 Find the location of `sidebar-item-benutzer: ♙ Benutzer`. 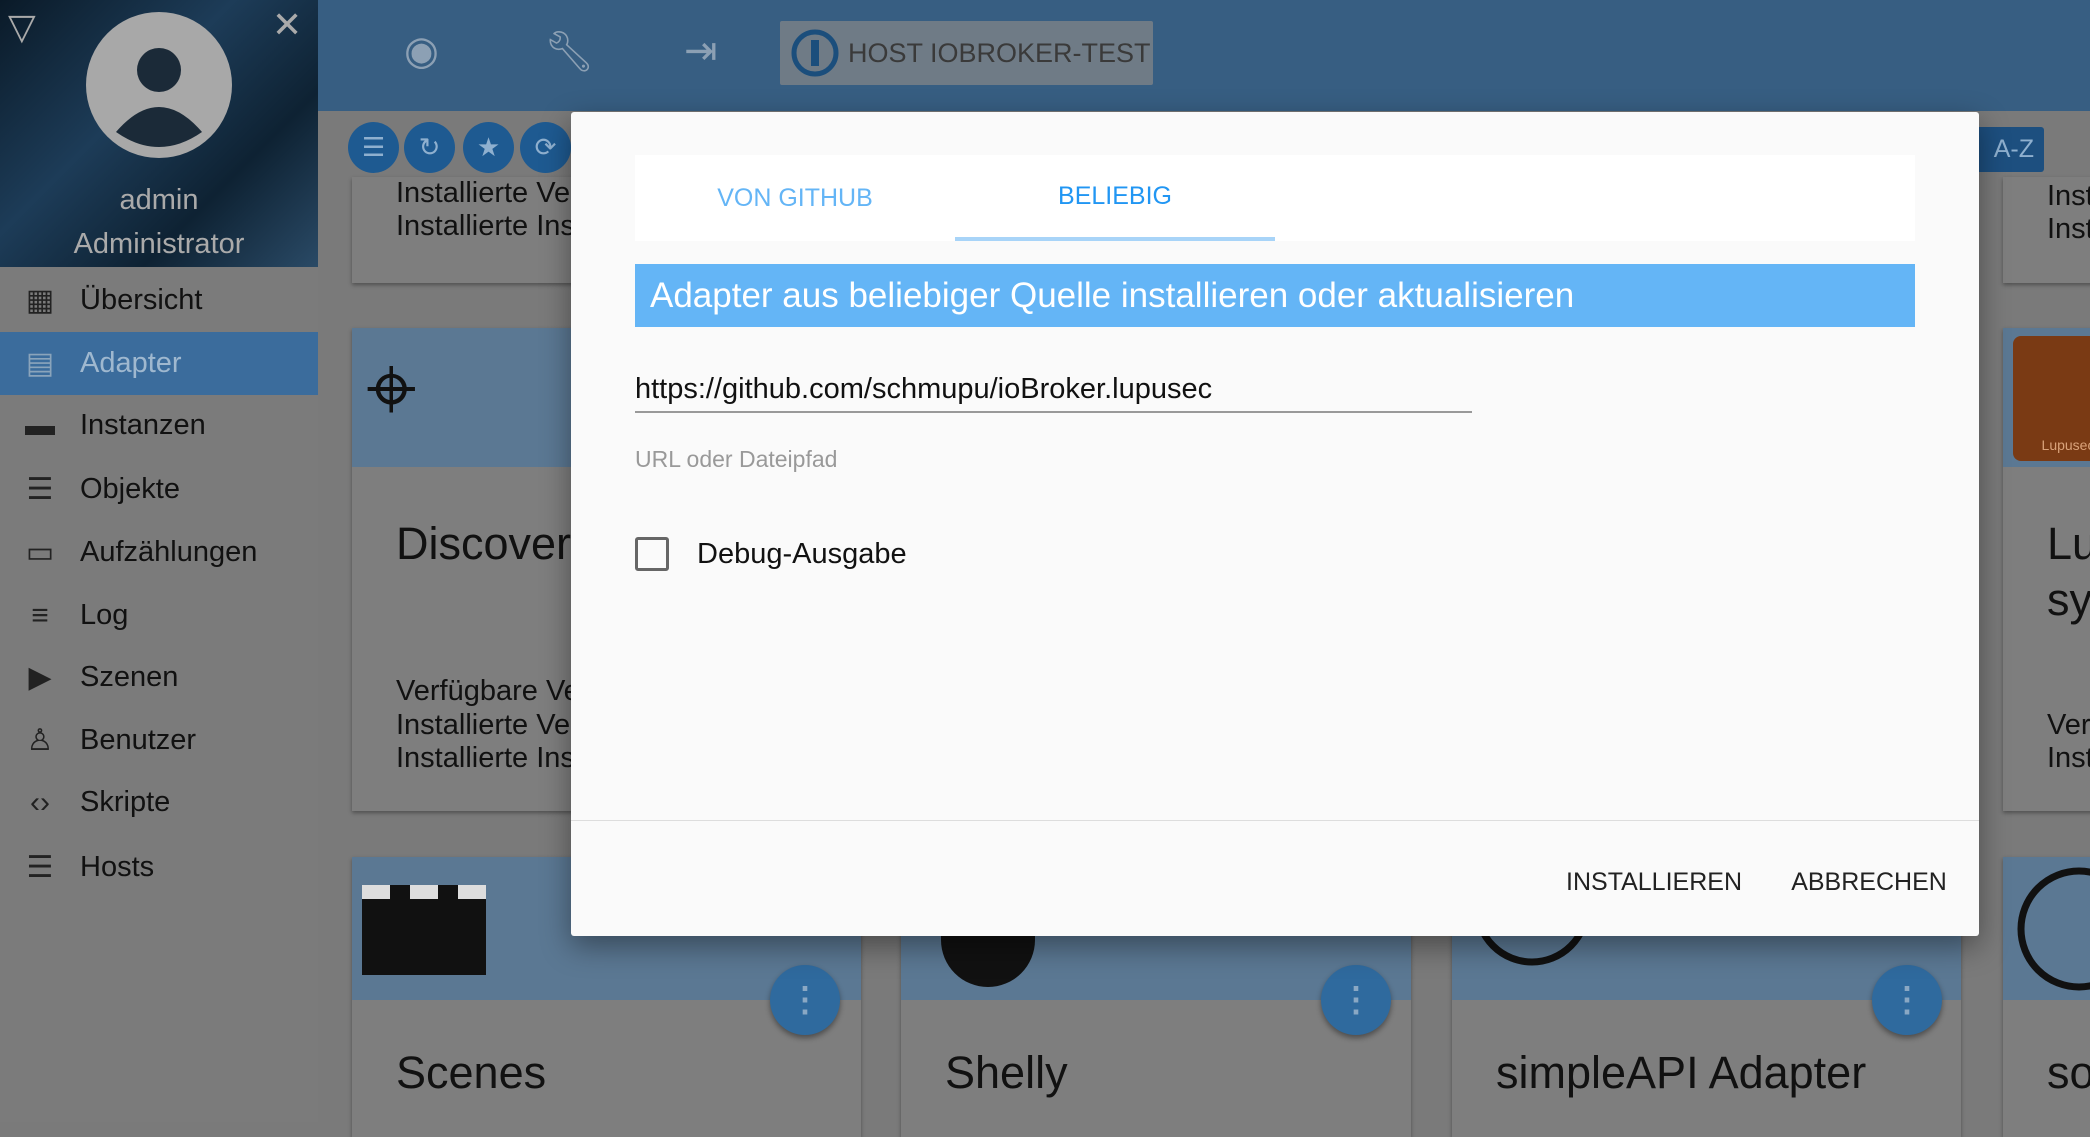

sidebar-item-benutzer: ♙ Benutzer is located at coordinates (159, 740).